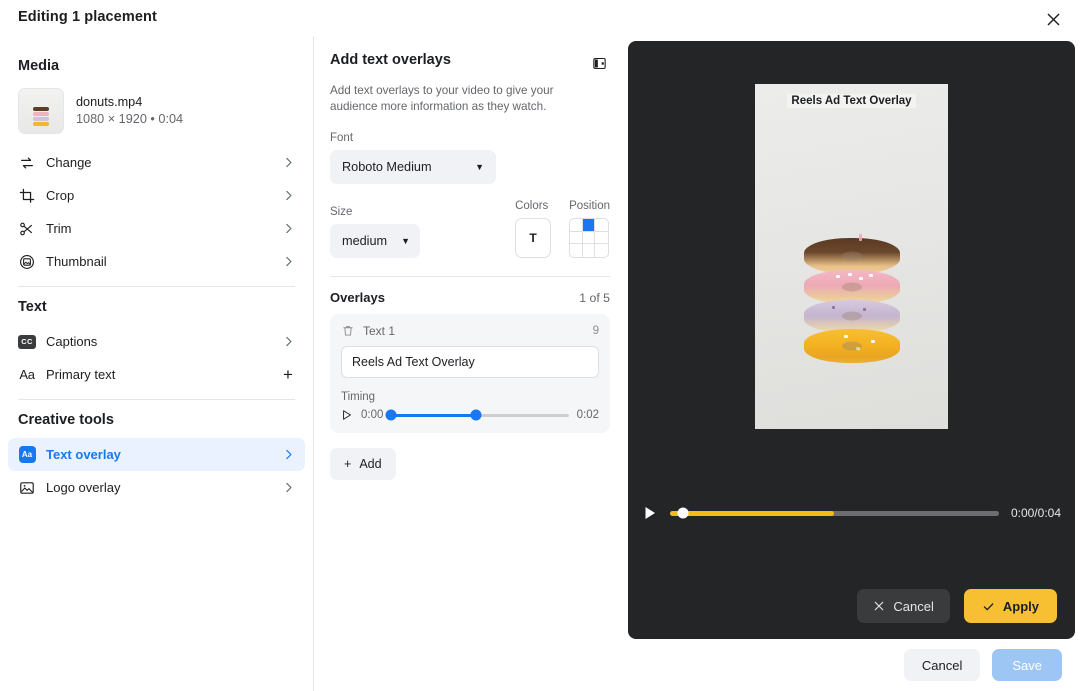 This screenshot has height=691, width=1080. What do you see at coordinates (589, 250) in the screenshot?
I see `position-cell-bottom-center` at bounding box center [589, 250].